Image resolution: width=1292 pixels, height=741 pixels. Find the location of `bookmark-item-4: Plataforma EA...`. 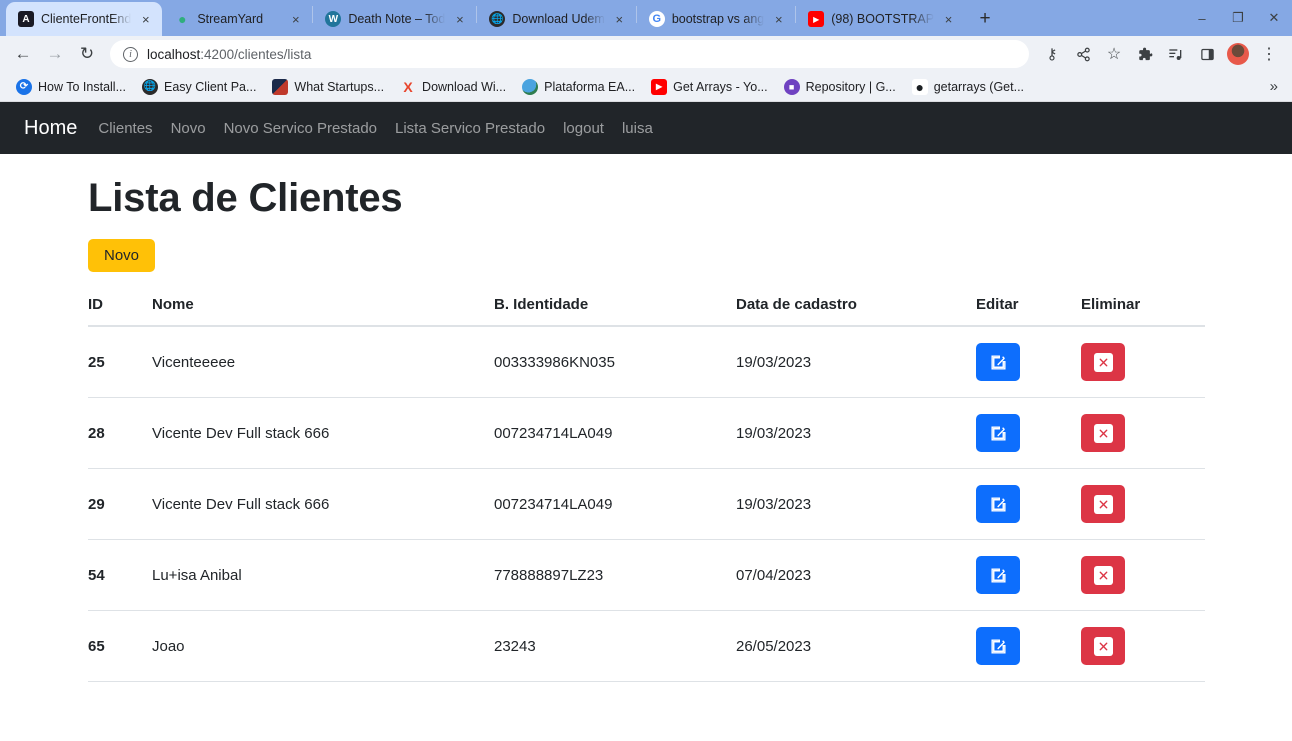

bookmark-item-4: Plataforma EA... is located at coordinates (578, 87).